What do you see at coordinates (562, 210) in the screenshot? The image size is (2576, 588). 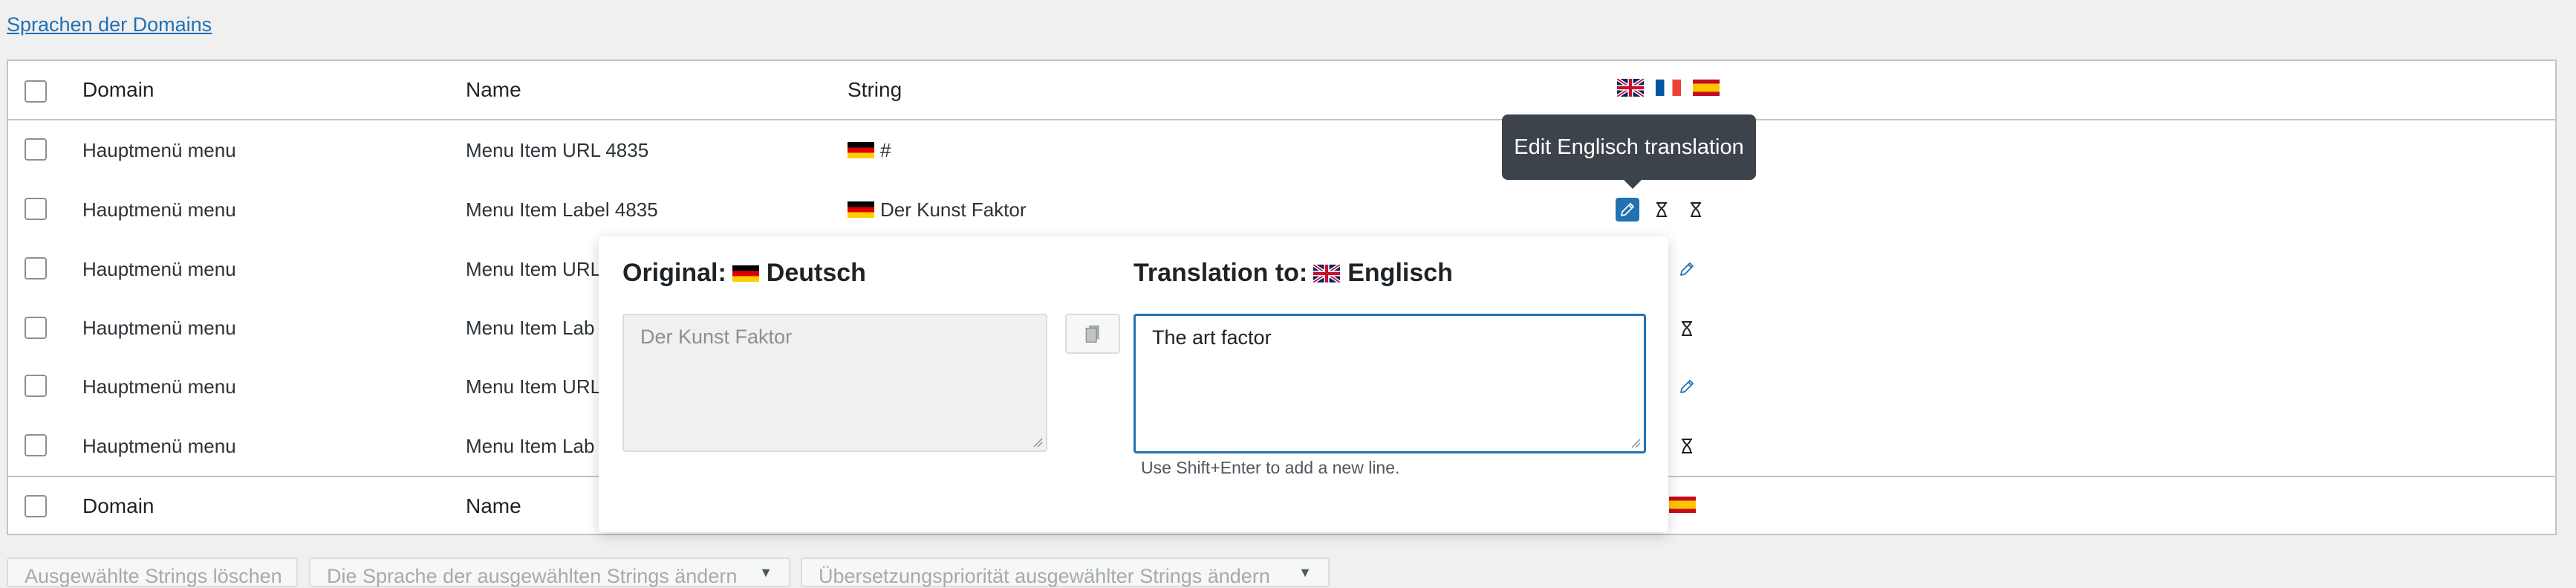 I see `row-name: Menu Item Label 4835` at bounding box center [562, 210].